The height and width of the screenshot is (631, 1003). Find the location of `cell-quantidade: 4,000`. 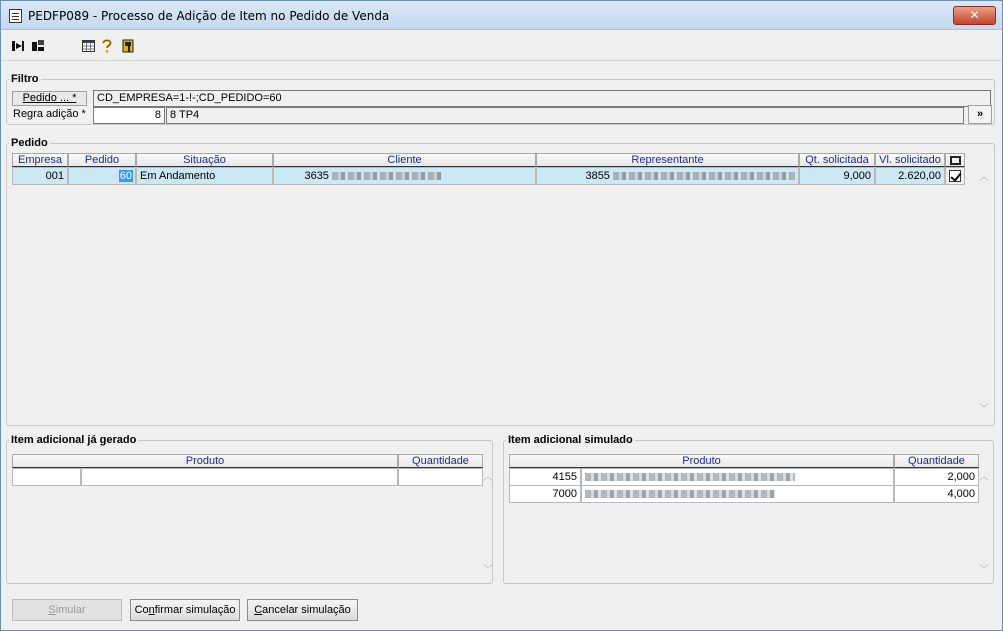

cell-quantidade: 4,000 is located at coordinates (936, 494).